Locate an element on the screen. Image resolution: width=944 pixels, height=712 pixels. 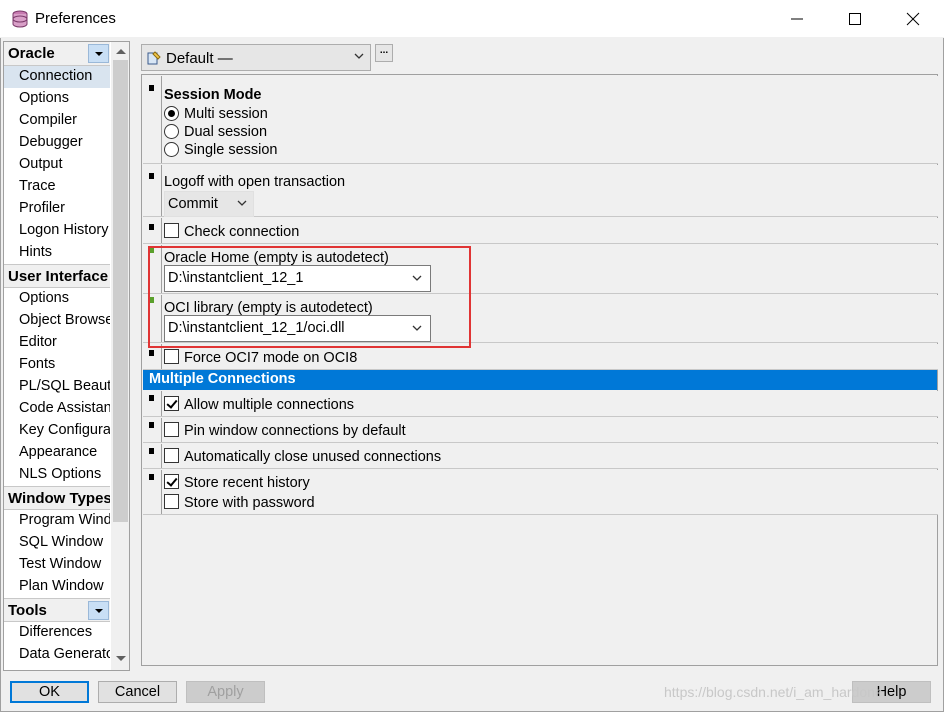
group-label: Tools is located at coordinates (27, 610).